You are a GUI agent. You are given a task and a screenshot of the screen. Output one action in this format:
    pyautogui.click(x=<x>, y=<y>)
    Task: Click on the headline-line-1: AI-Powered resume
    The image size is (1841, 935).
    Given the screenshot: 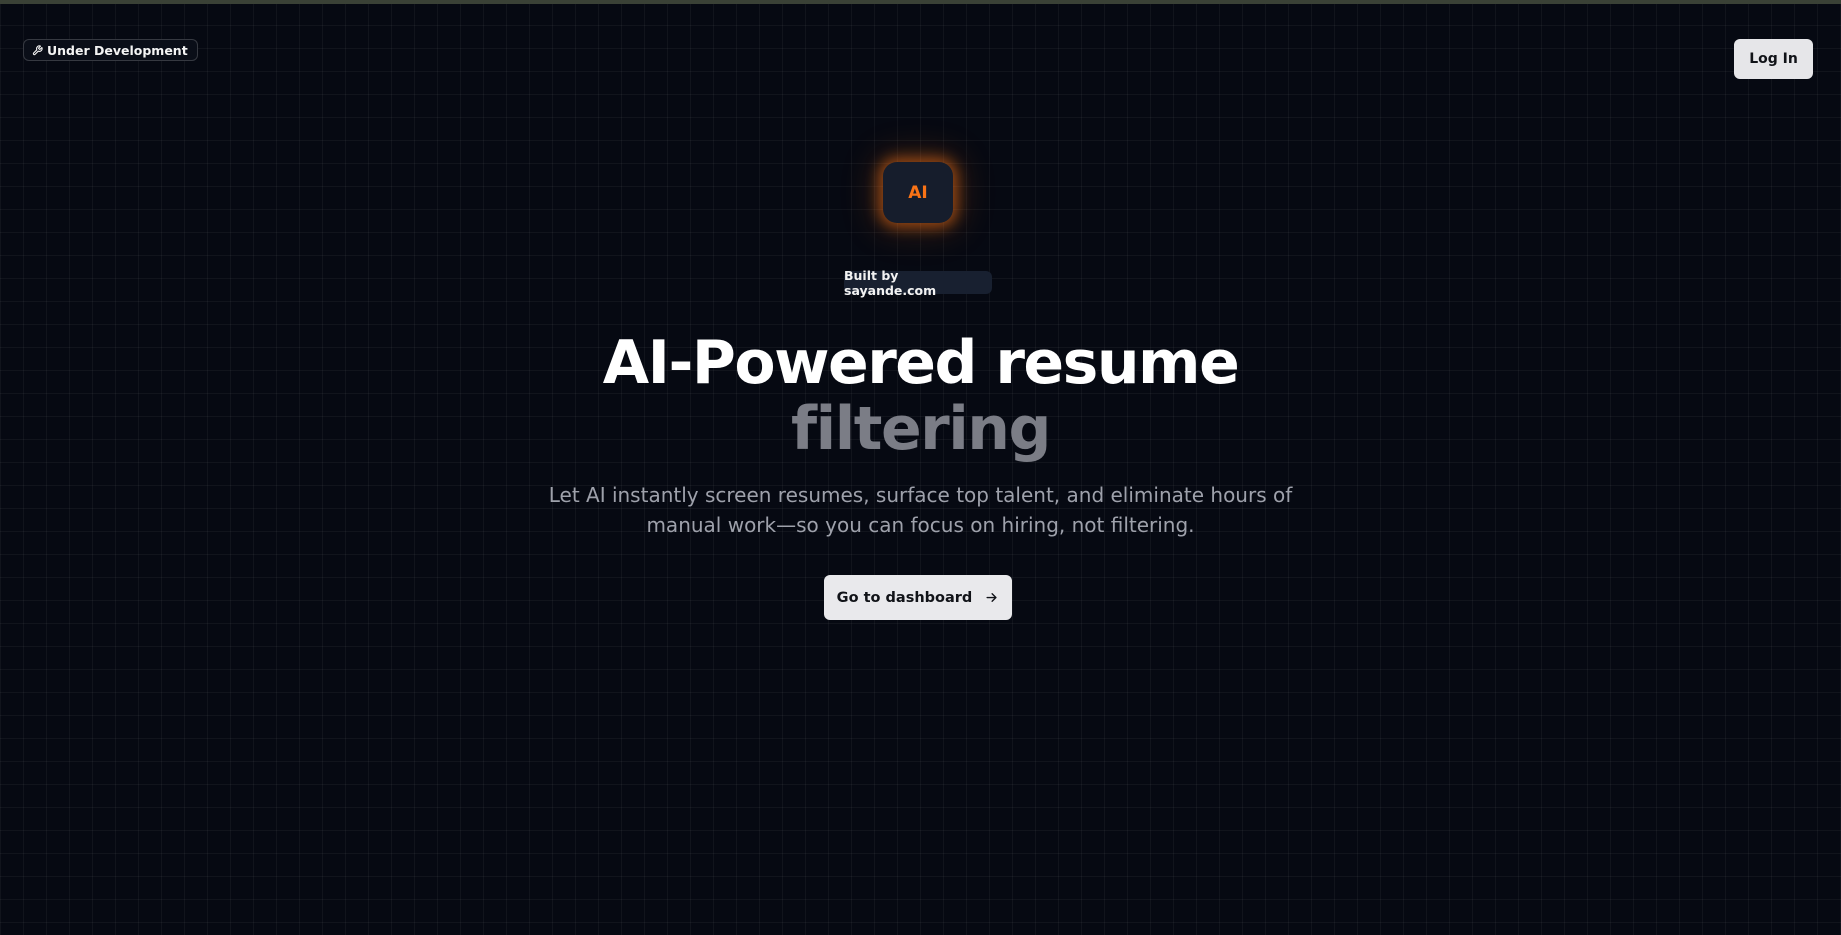 What is the action you would take?
    pyautogui.click(x=921, y=363)
    